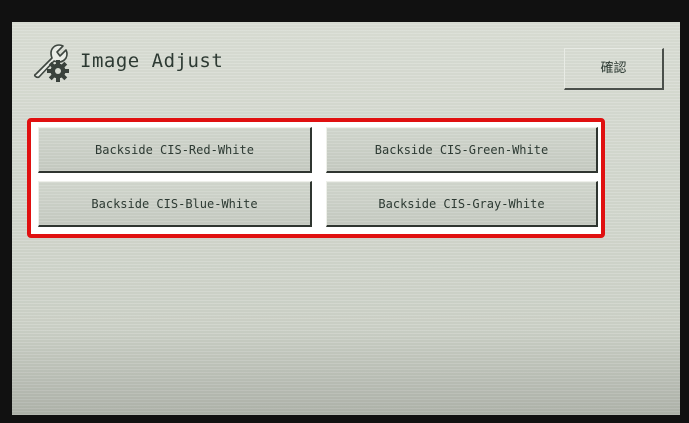  What do you see at coordinates (52, 62) in the screenshot?
I see `wrench-gear-icon` at bounding box center [52, 62].